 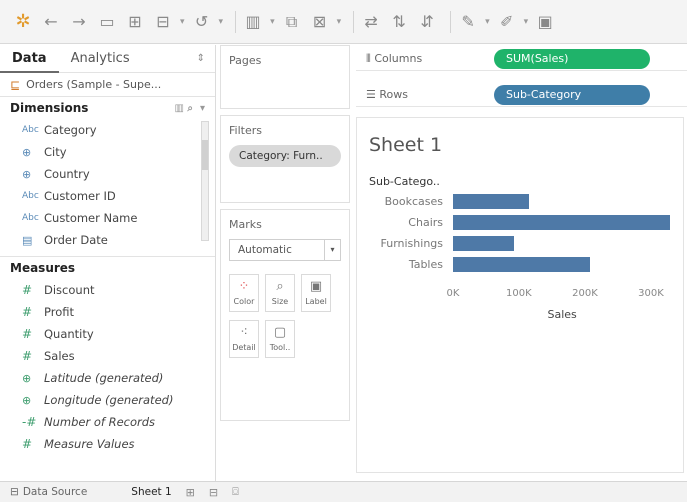 I want to click on highlight-dropdown-icon: ▾, so click(x=487, y=22).